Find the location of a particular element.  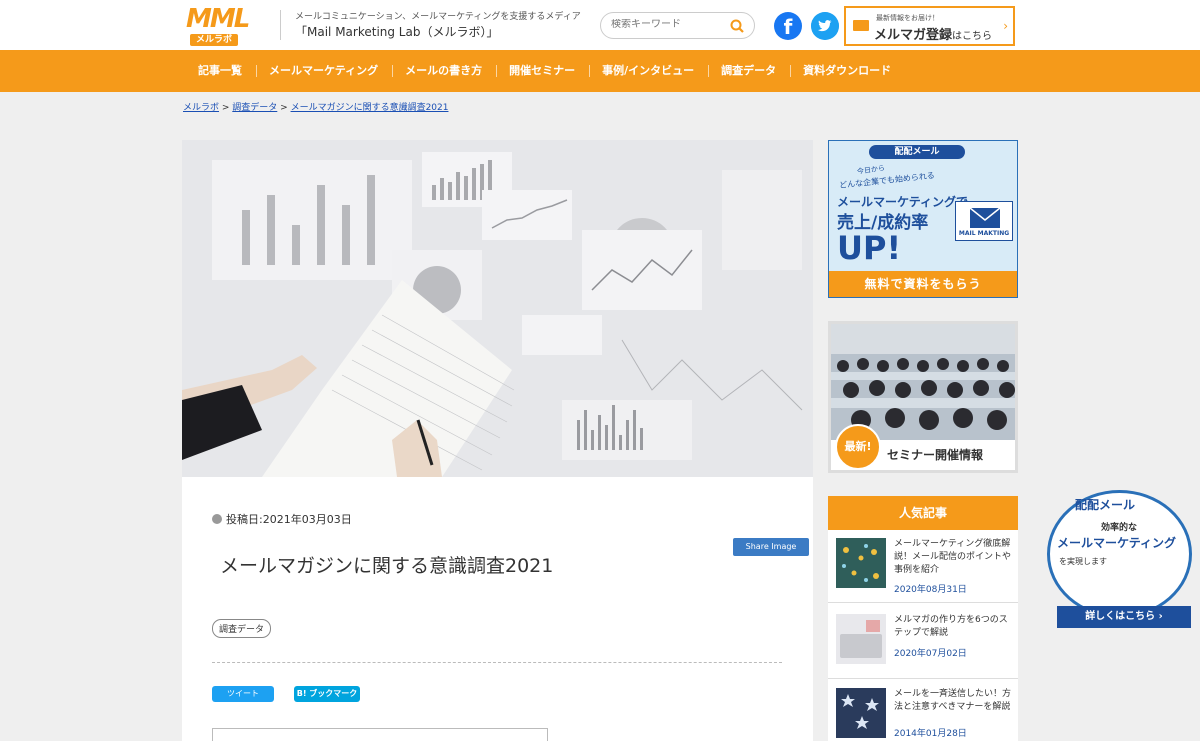

audience-illustration is located at coordinates (923, 382).